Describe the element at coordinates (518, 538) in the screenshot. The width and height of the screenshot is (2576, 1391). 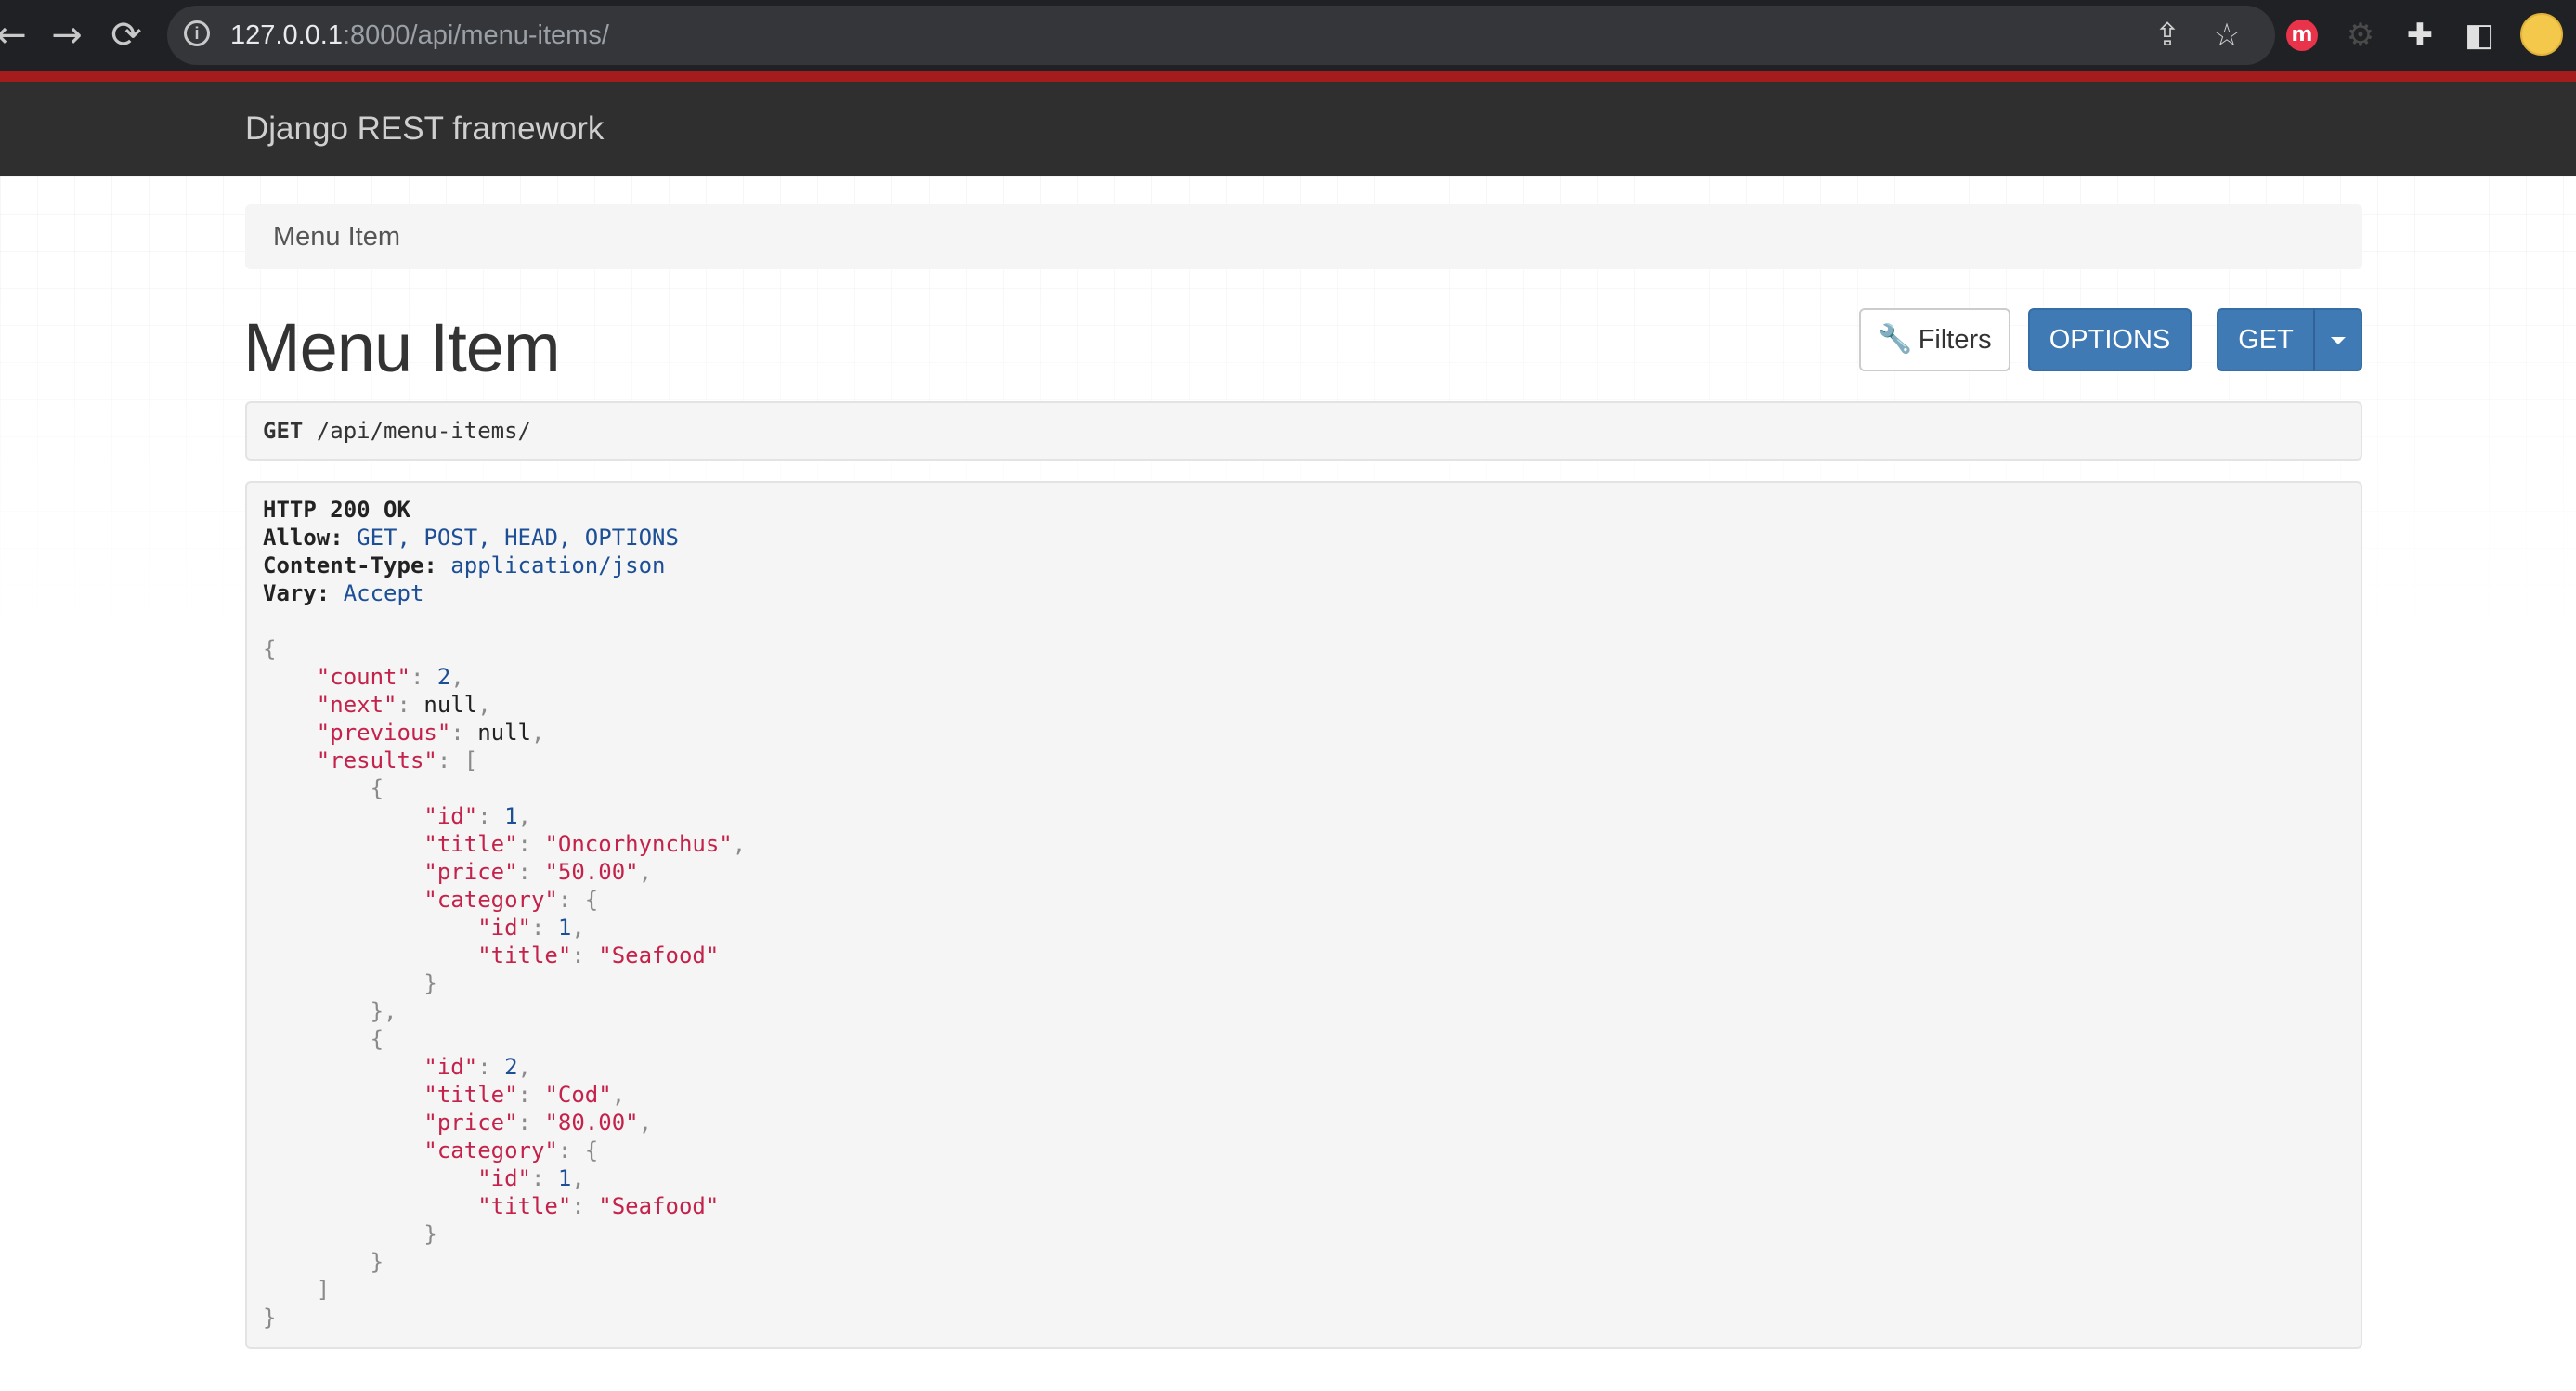
I see `header-value: GET, POST, HEAD, OPTIONS` at that location.